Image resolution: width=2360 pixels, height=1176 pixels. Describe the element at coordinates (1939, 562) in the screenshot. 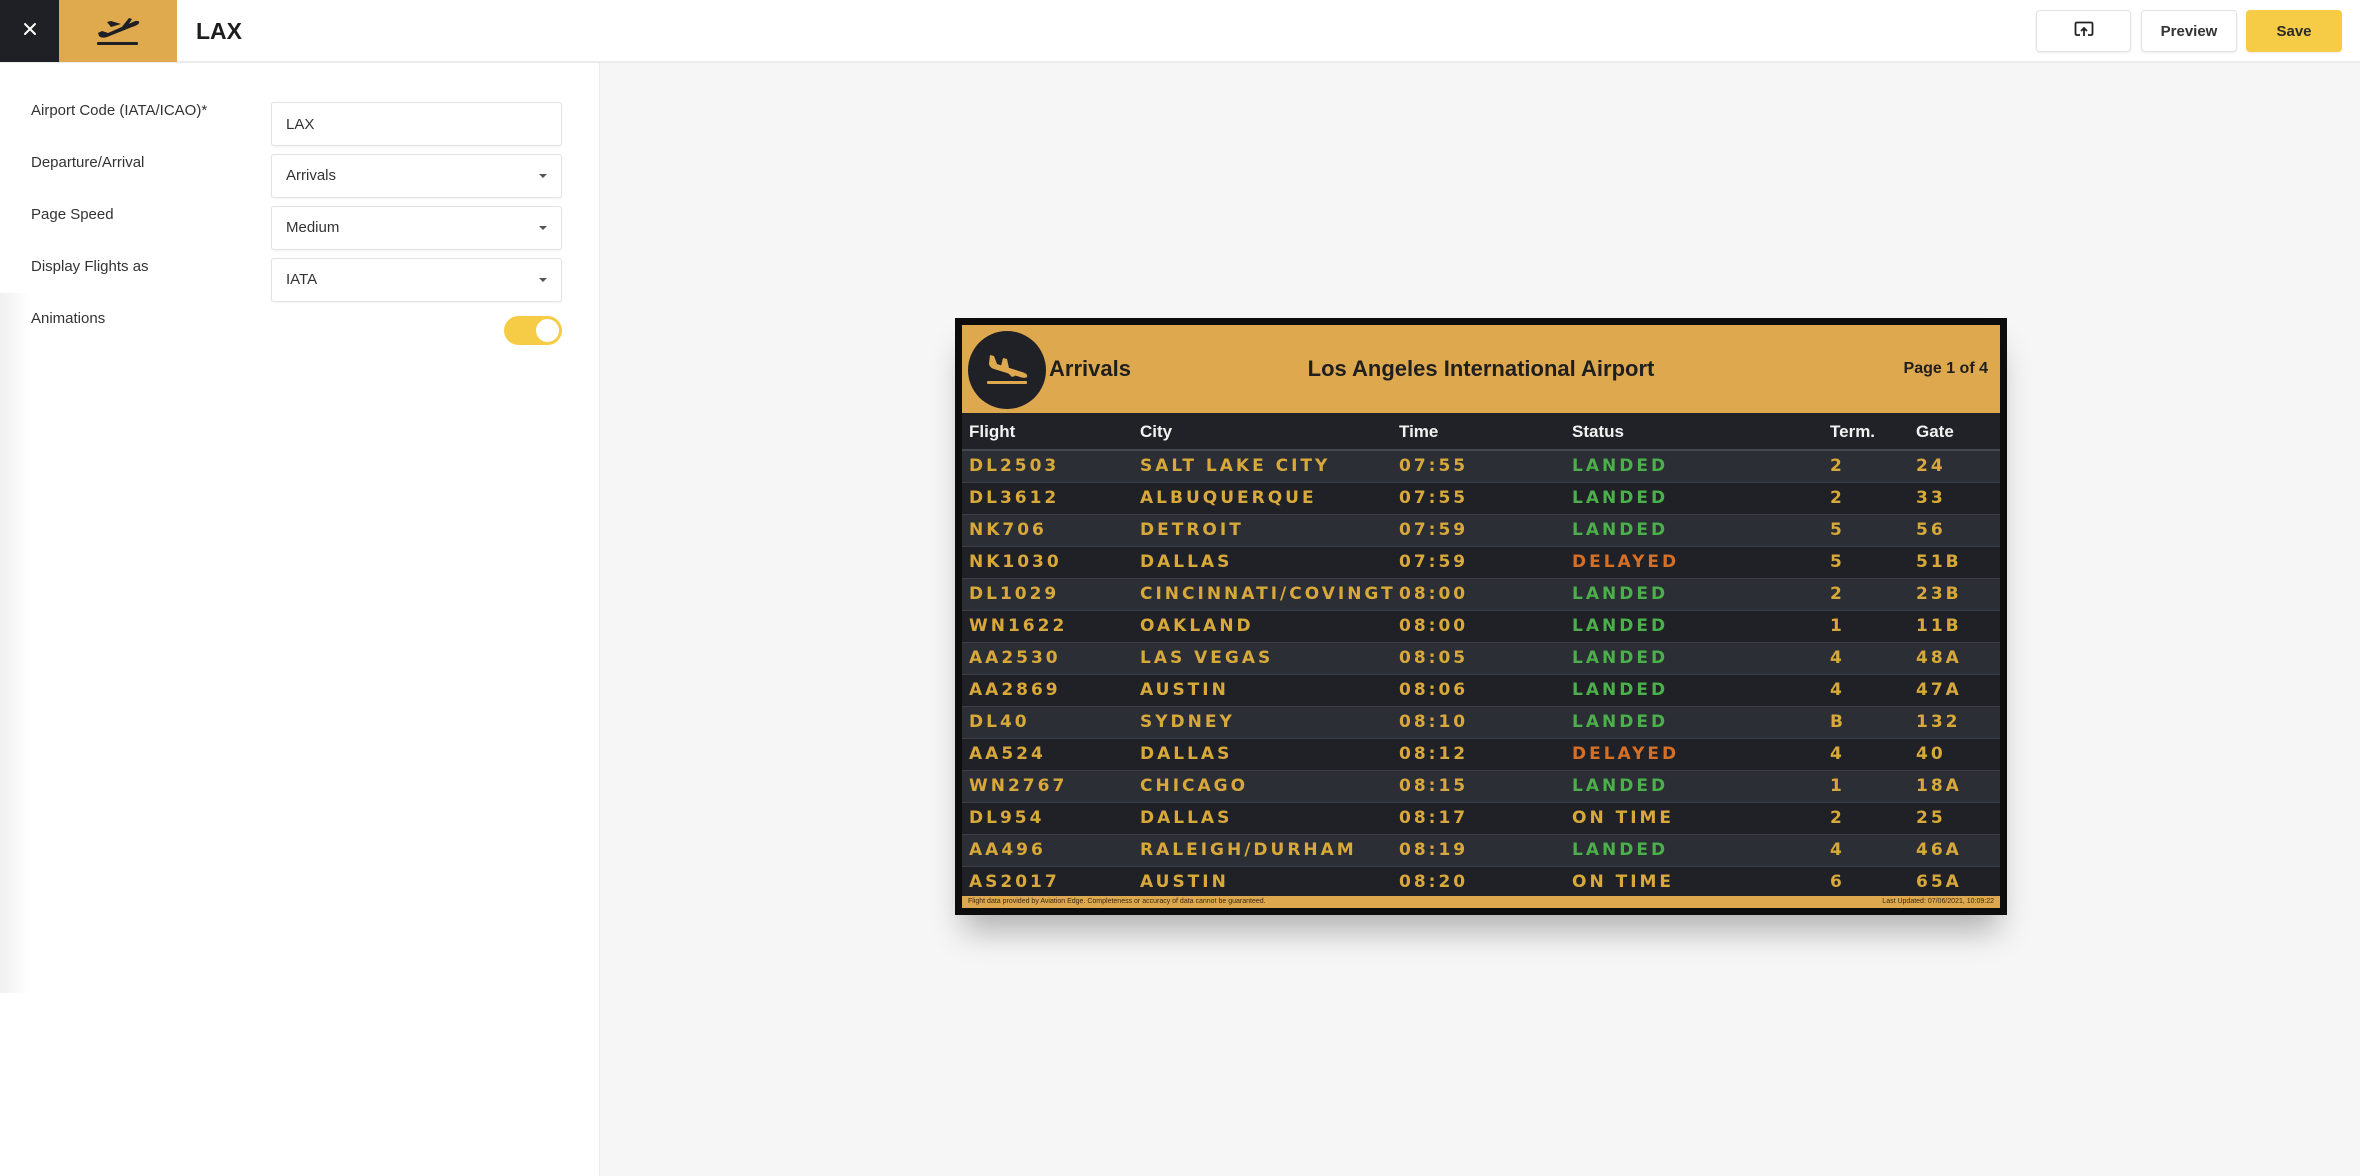

I see `flight-gate: 51B` at that location.